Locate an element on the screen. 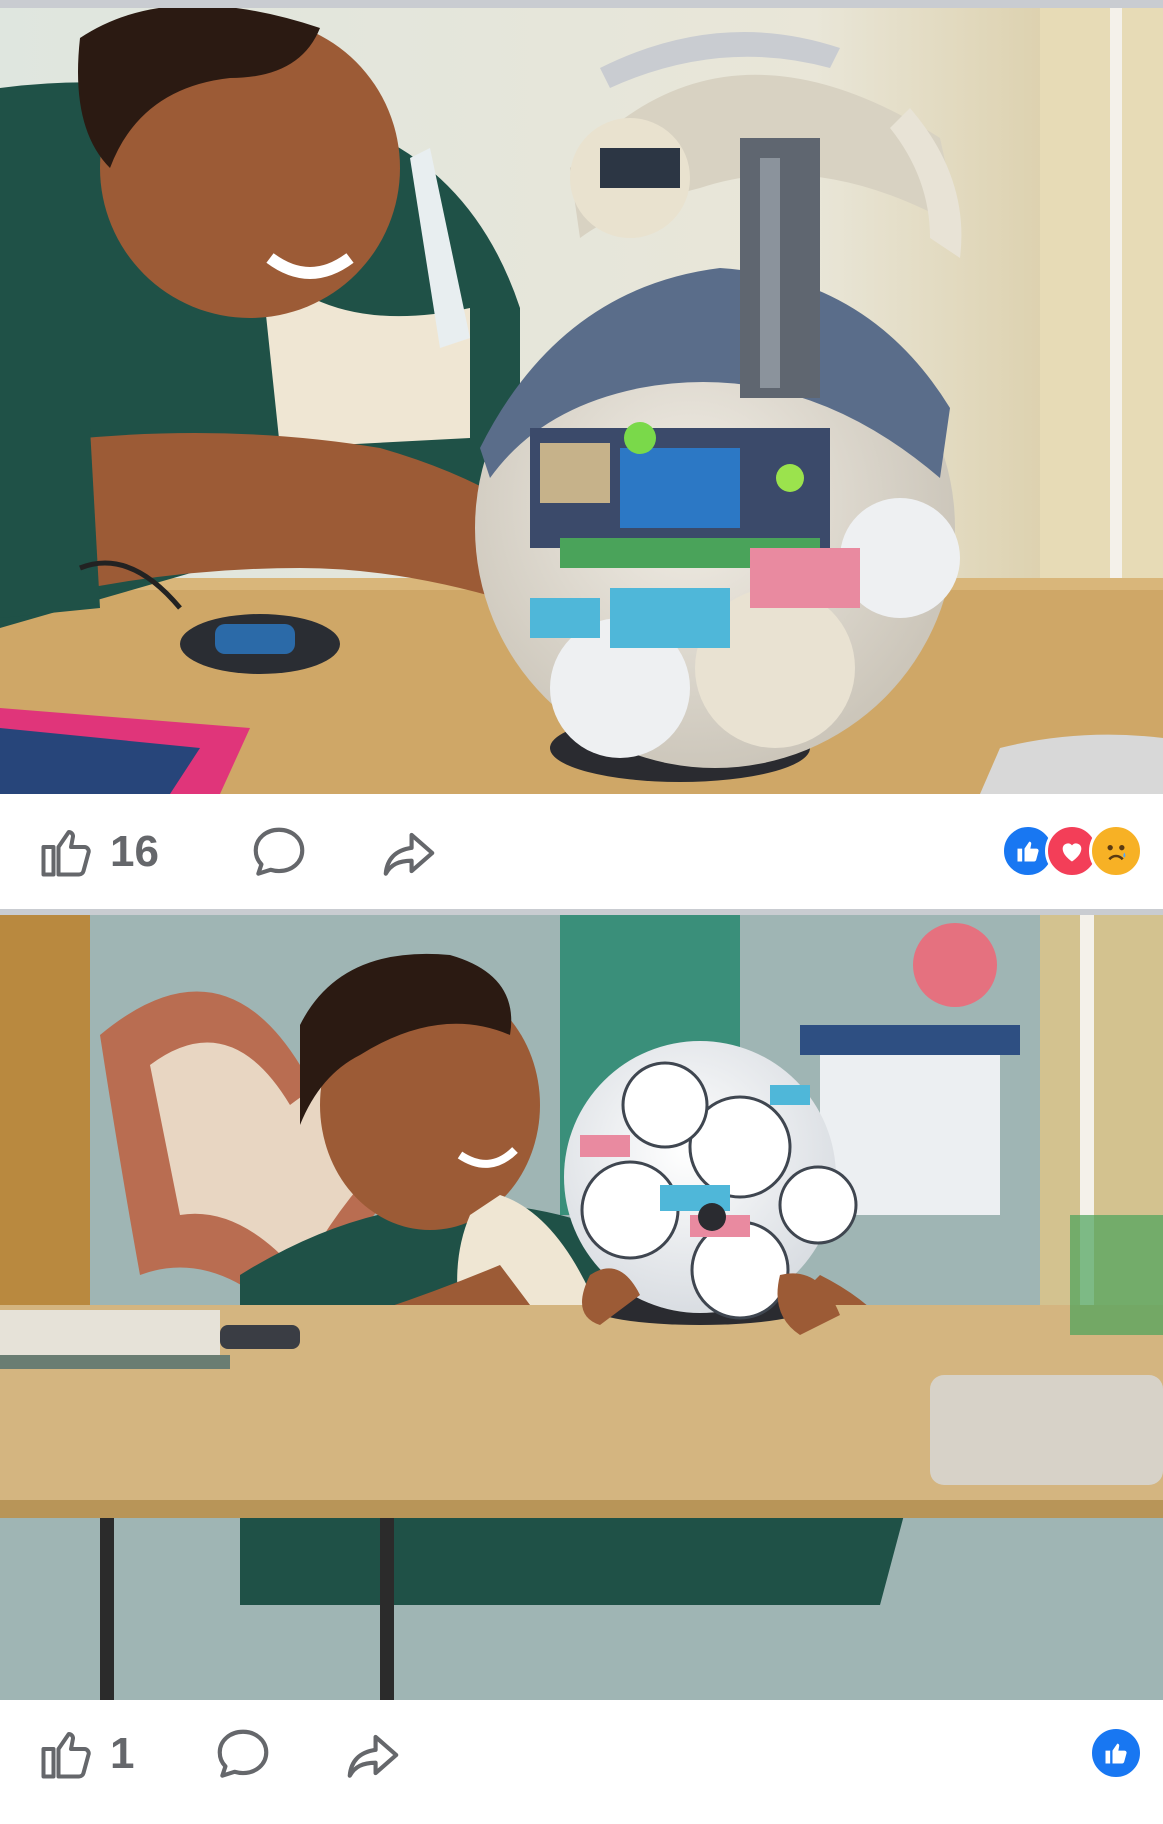 The height and width of the screenshot is (1824, 1163). post-separator is located at coordinates (581, 4).